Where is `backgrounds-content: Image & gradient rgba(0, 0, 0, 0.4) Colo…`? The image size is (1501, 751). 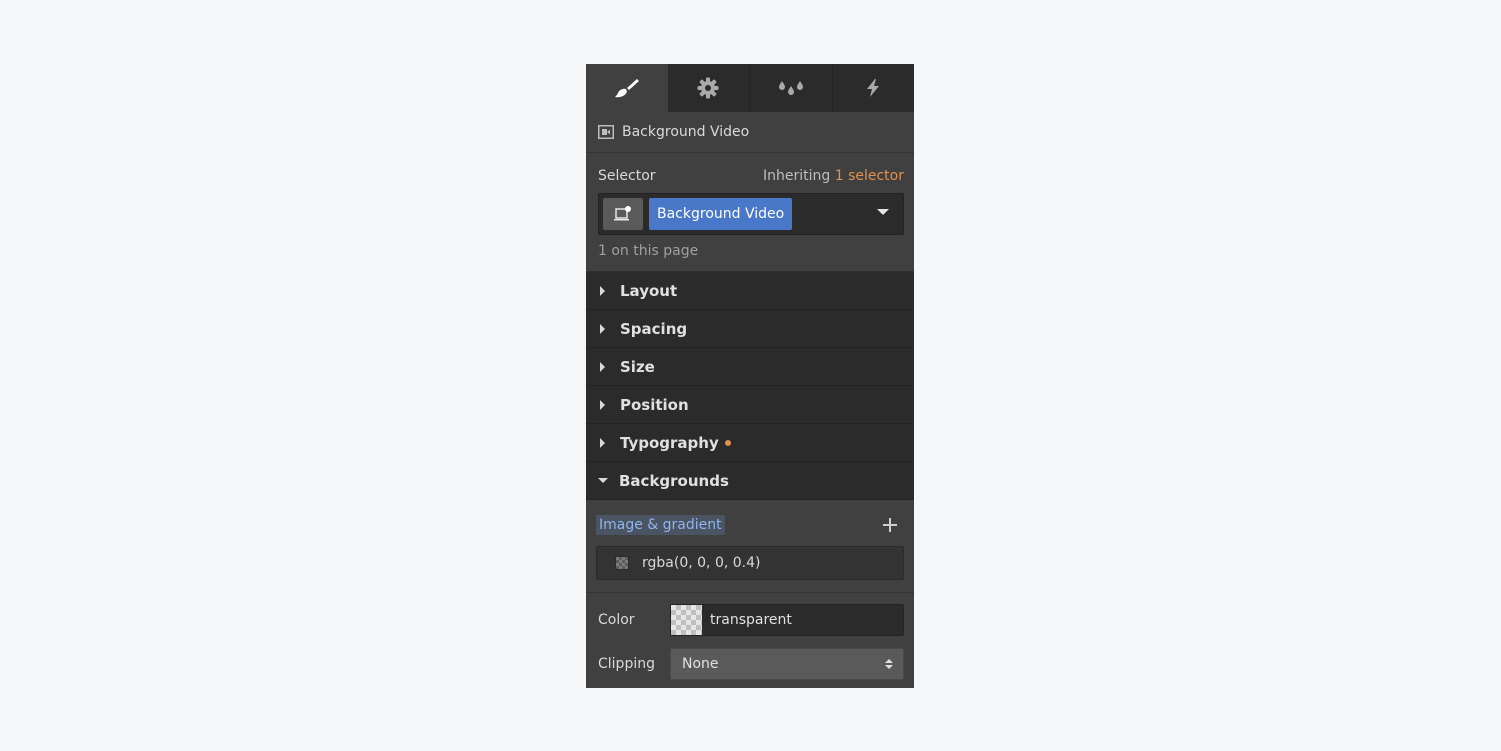 backgrounds-content: Image & gradient rgba(0, 0, 0, 0.4) Colo… is located at coordinates (750, 590).